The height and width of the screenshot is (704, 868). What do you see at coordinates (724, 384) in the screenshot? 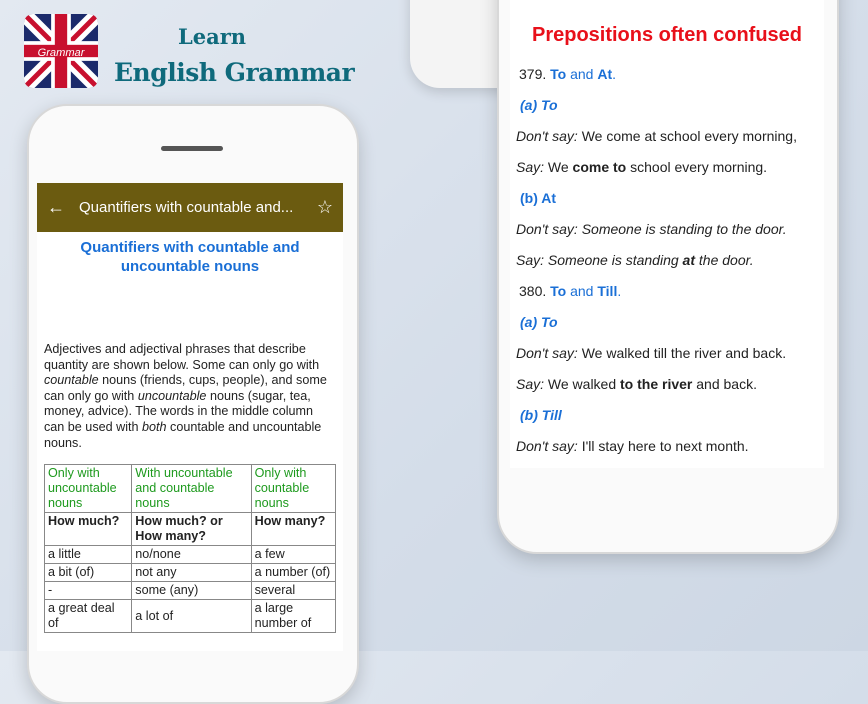
I see `line-segment: and back.` at bounding box center [724, 384].